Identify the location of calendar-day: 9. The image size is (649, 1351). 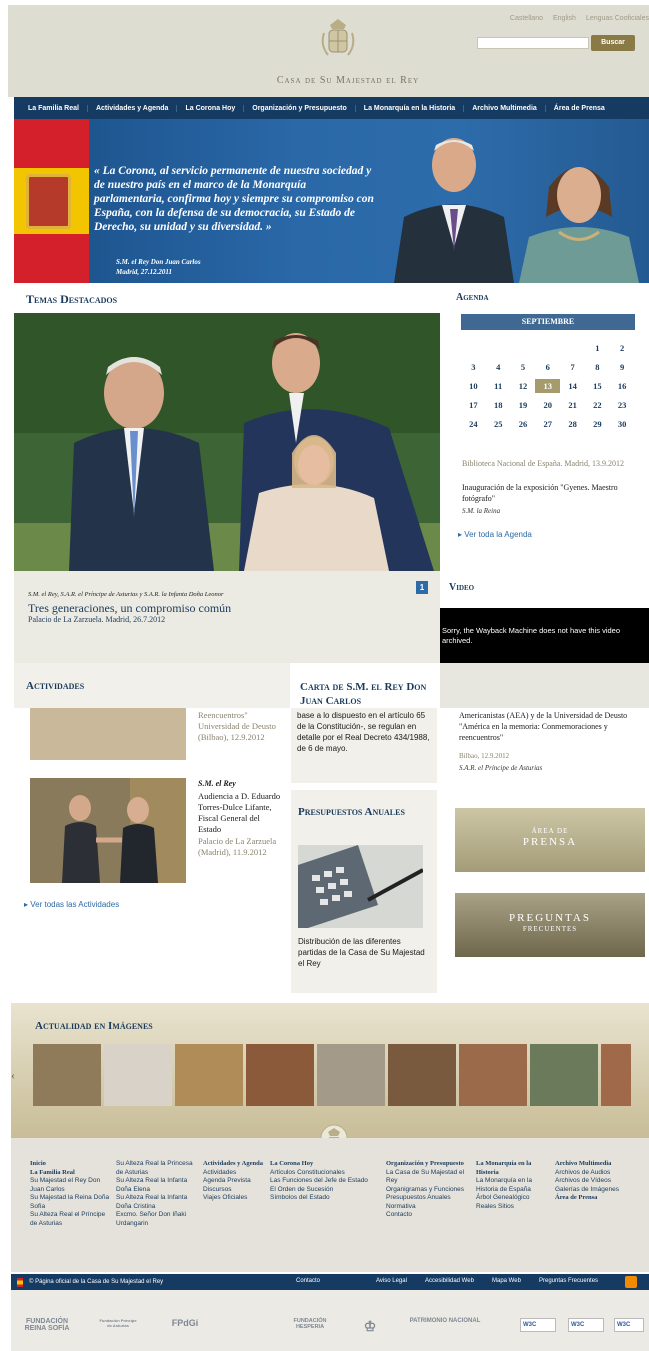
(622, 367).